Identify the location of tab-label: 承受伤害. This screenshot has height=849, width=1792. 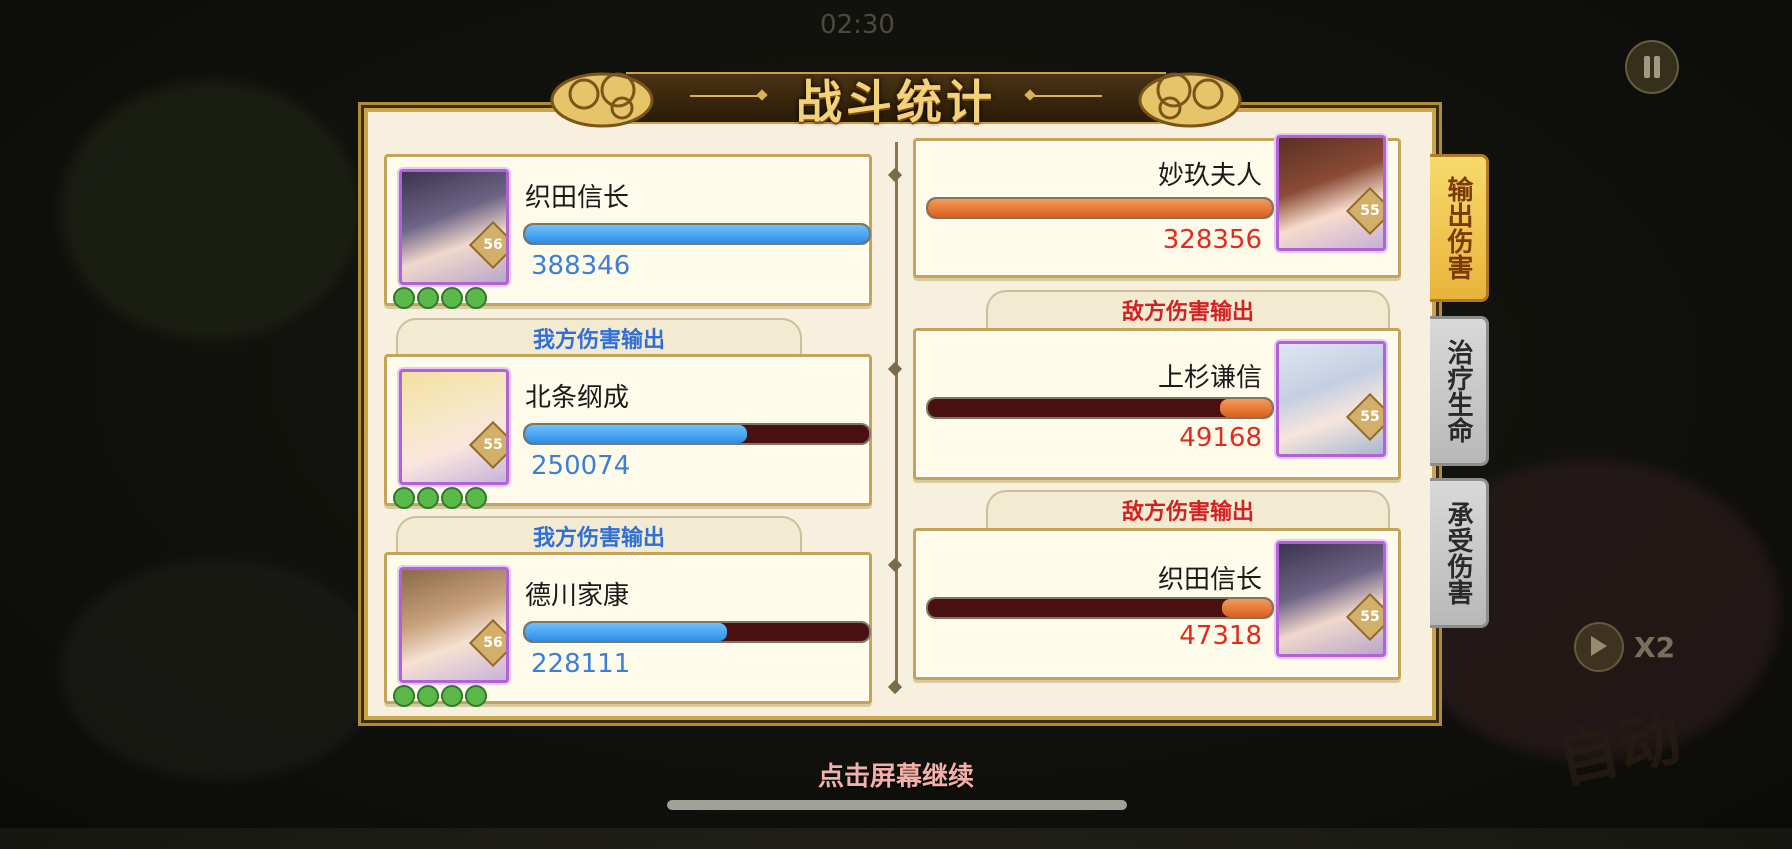
(1458, 553).